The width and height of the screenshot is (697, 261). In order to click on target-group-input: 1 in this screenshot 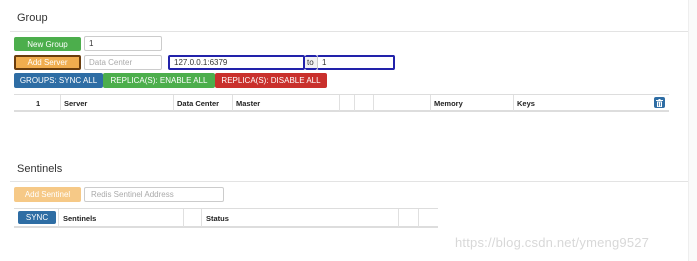, I will do `click(356, 62)`.